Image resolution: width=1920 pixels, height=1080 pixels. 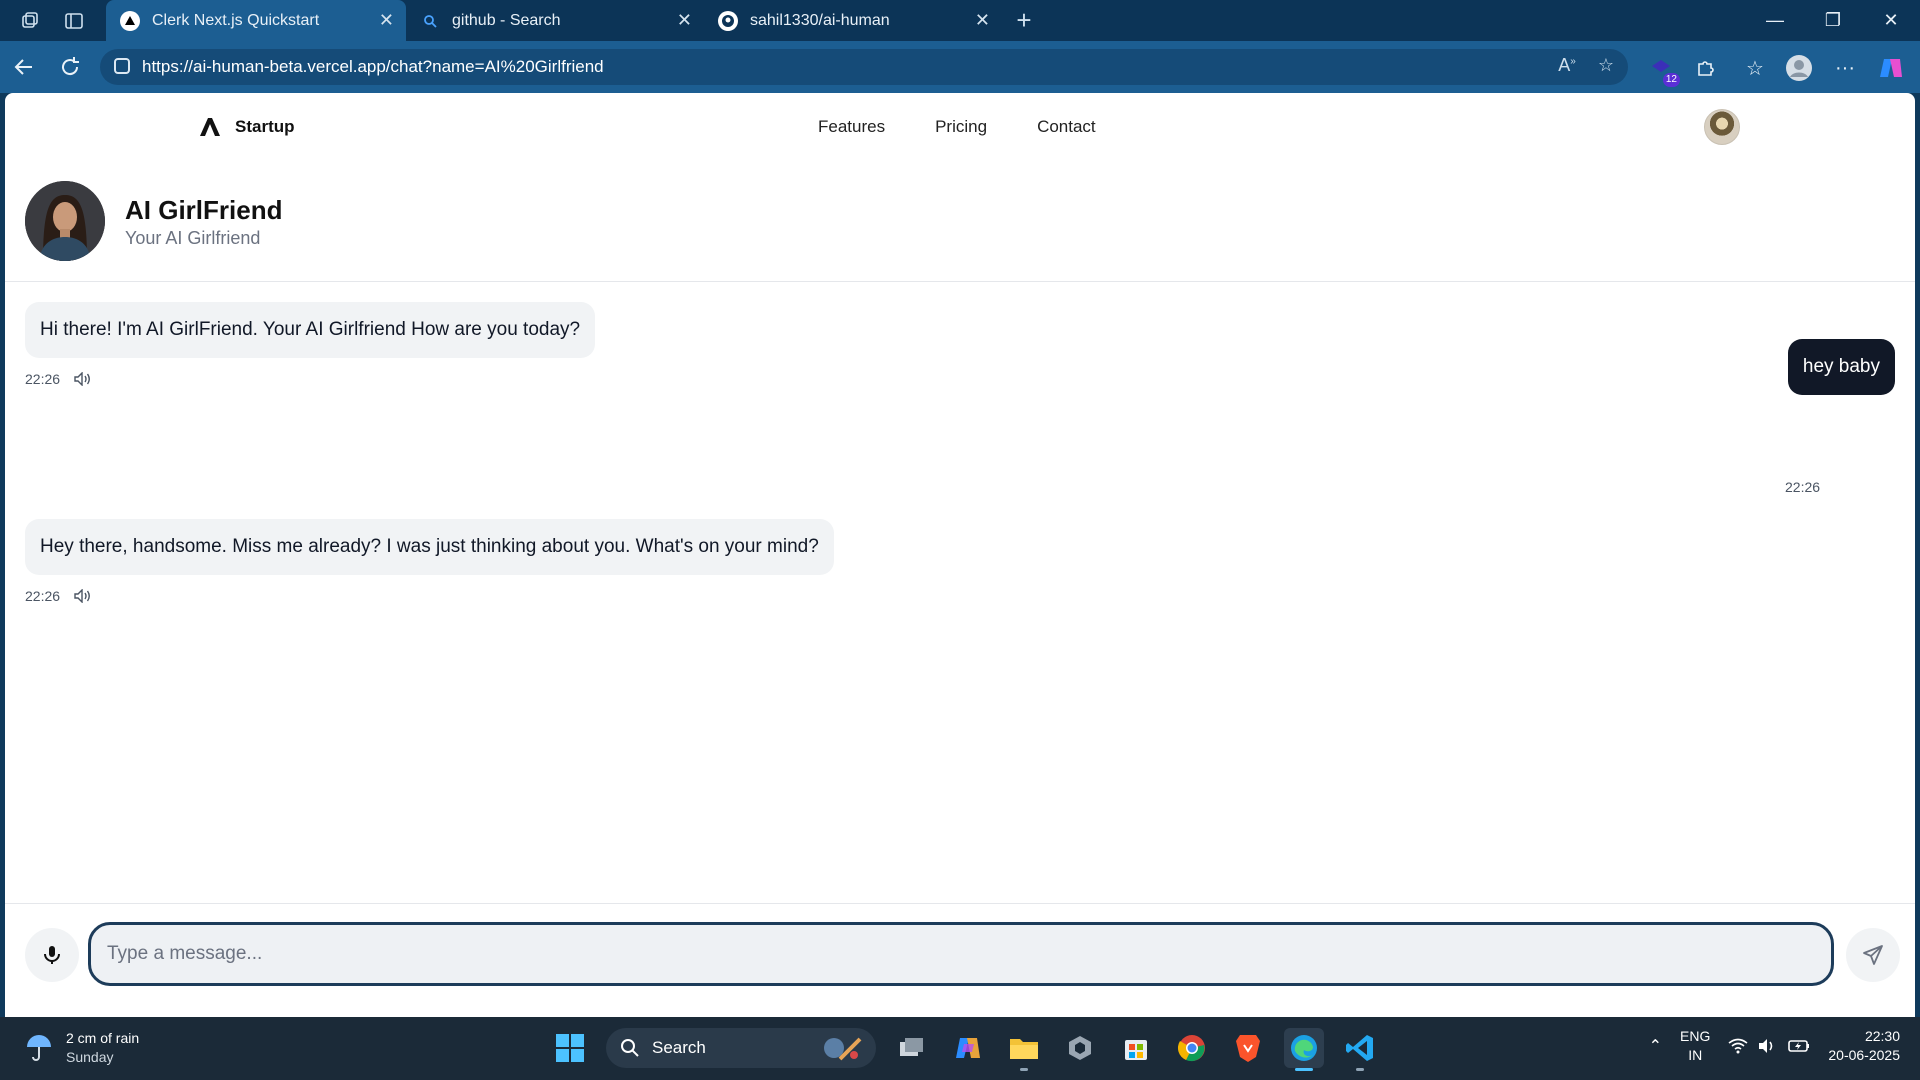 What do you see at coordinates (960, 231) in the screenshot?
I see `chat-header: AI GirlFriend Your AI Girlfriend` at bounding box center [960, 231].